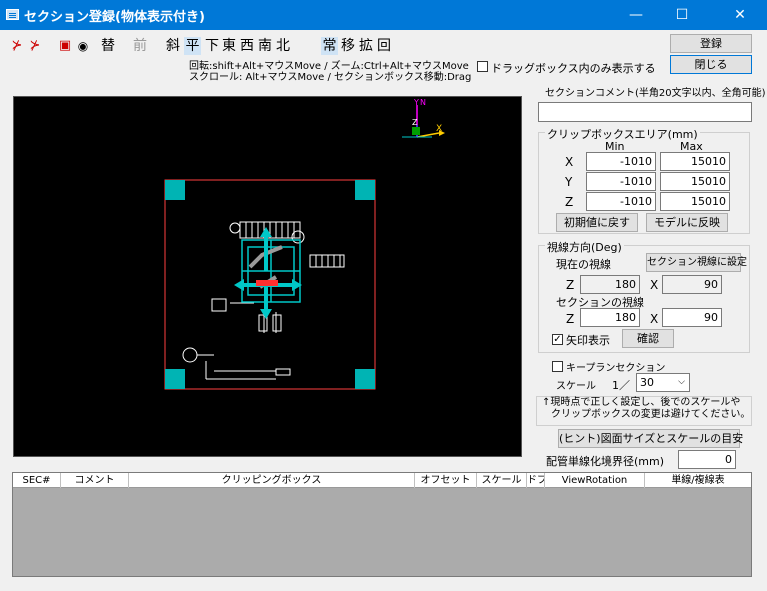  I want to click on register-button: 登録, so click(711, 43).